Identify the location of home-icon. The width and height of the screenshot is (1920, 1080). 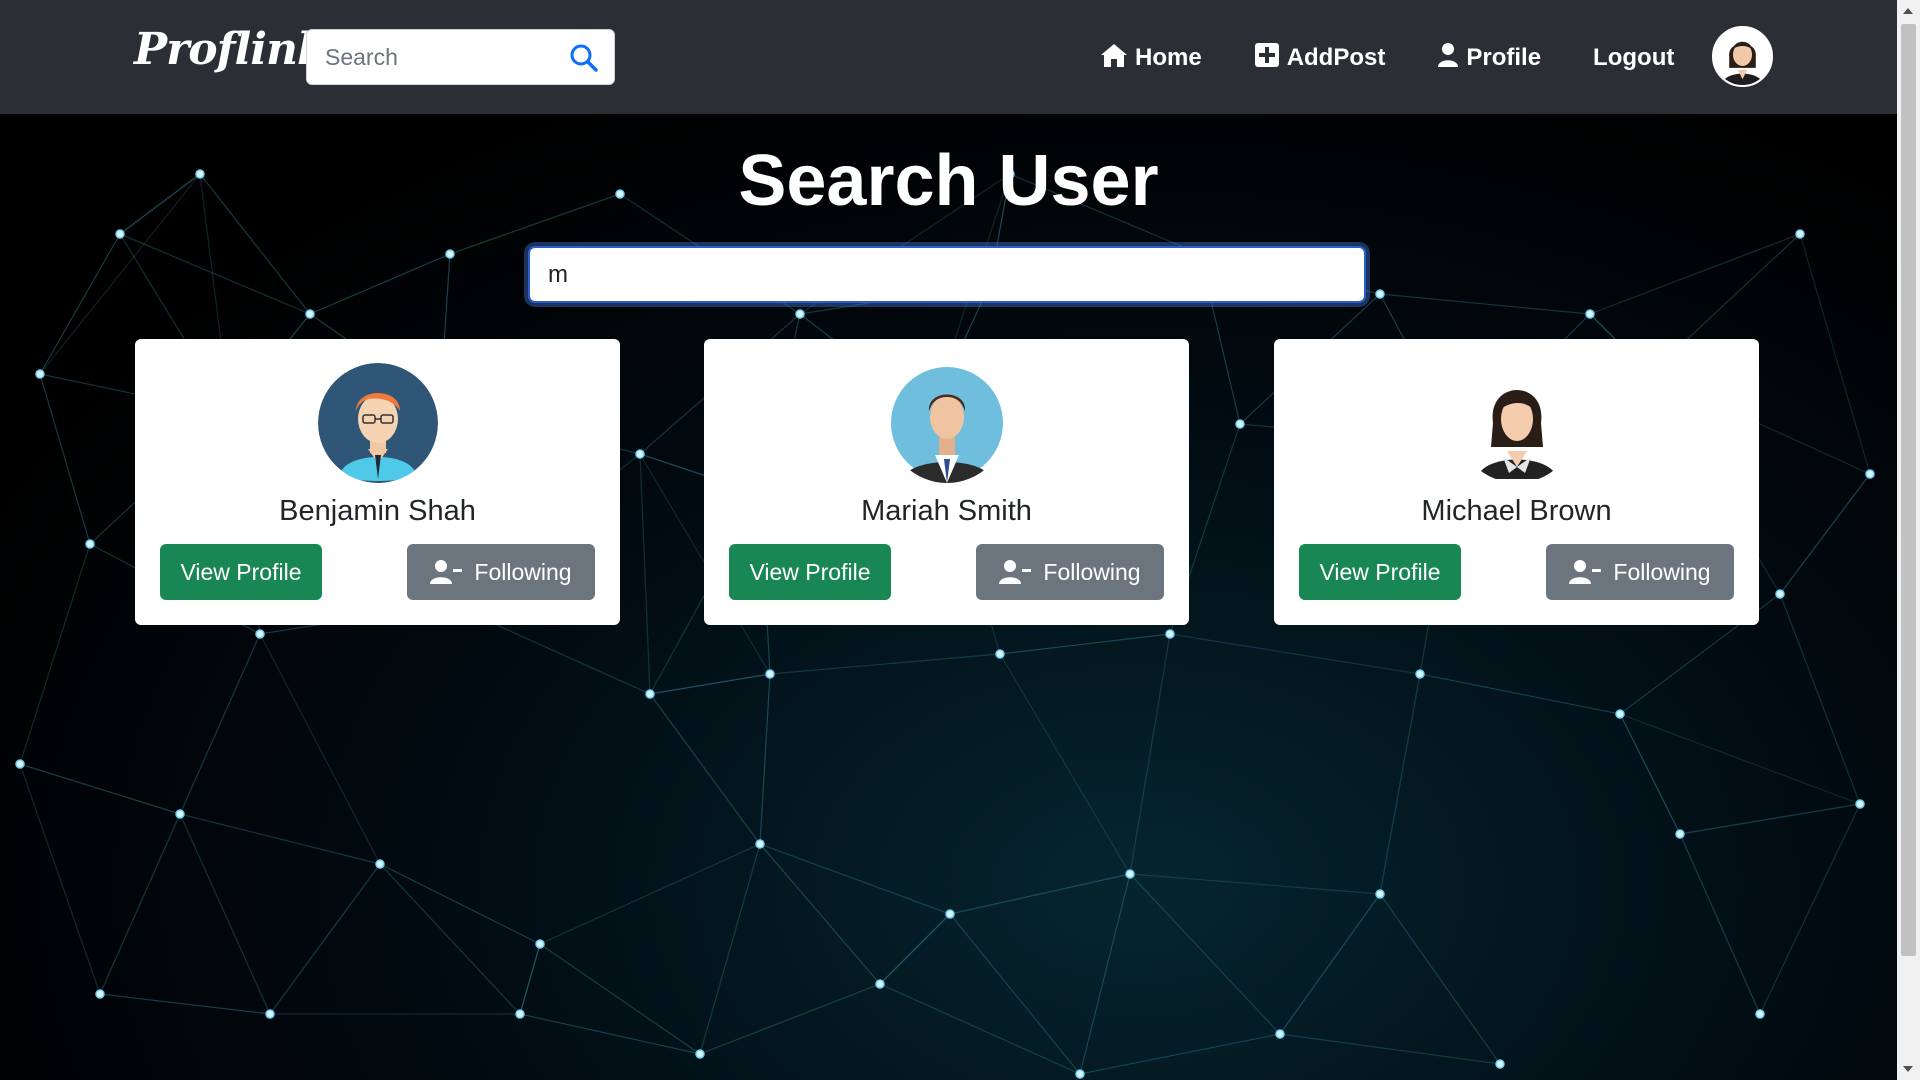
(1114, 58).